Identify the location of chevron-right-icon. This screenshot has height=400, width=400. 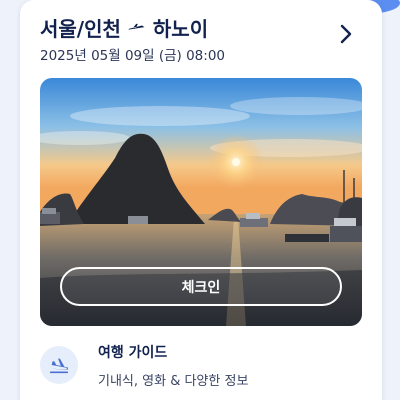
(346, 34).